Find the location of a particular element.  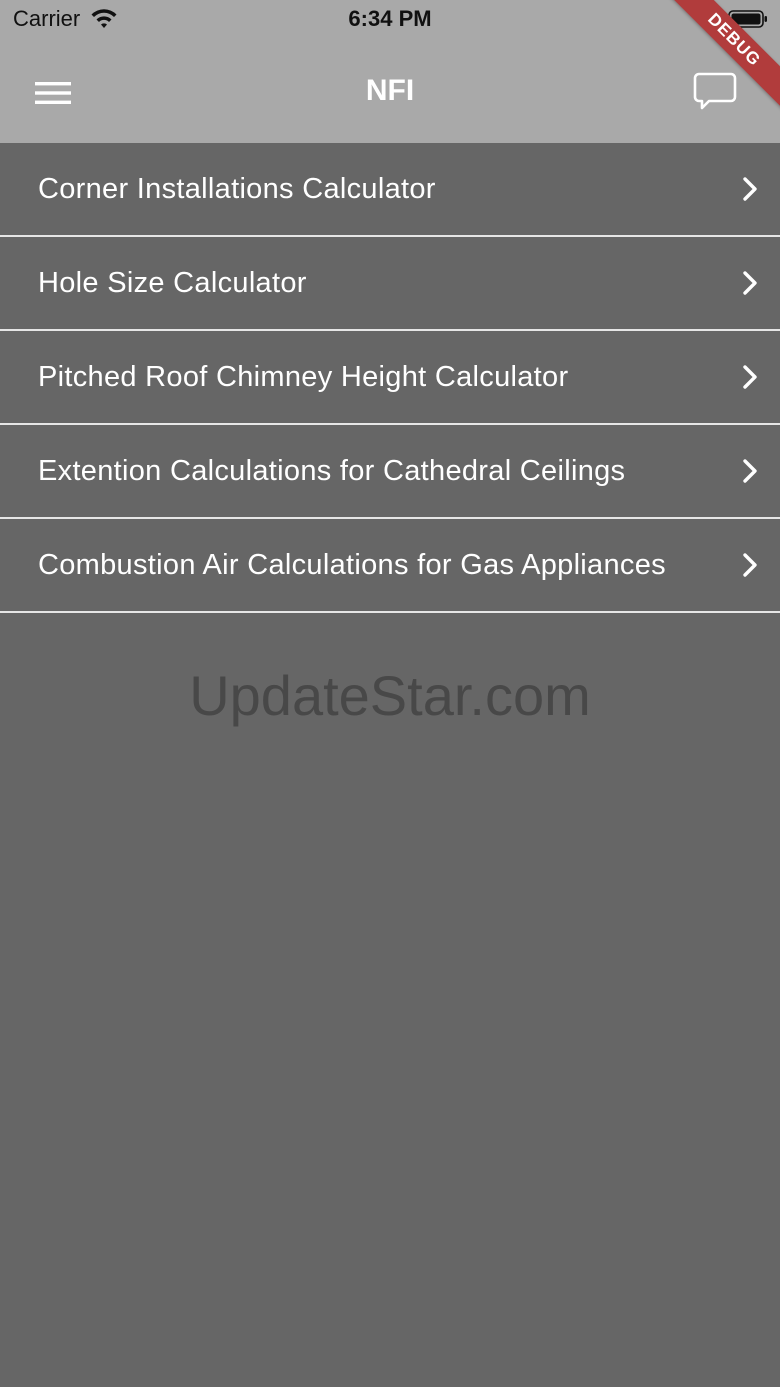

status-bar: Carrier 6:34 PM is located at coordinates (390, 20).